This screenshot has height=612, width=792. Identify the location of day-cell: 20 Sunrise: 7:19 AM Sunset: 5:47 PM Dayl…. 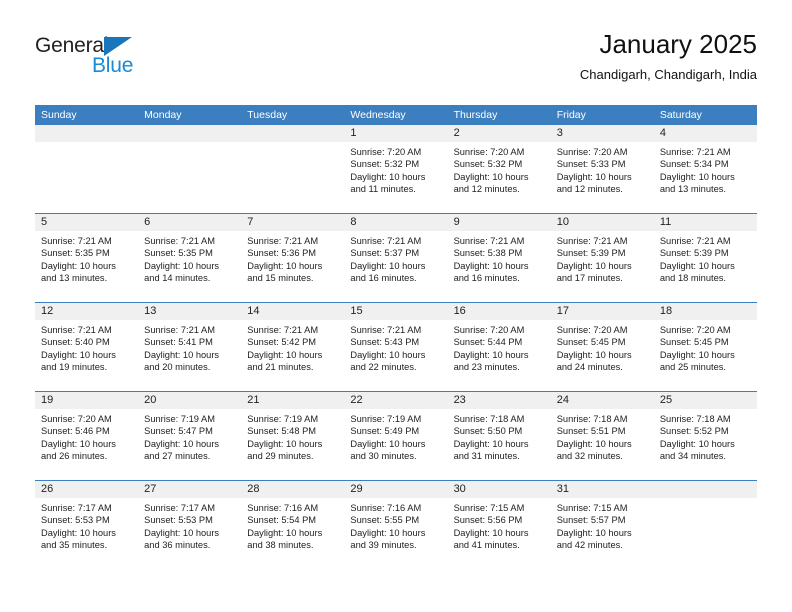
(190, 436).